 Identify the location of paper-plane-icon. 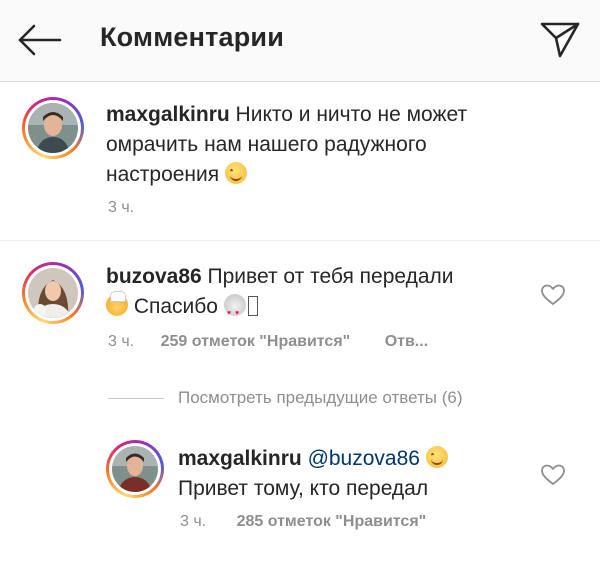
(560, 39).